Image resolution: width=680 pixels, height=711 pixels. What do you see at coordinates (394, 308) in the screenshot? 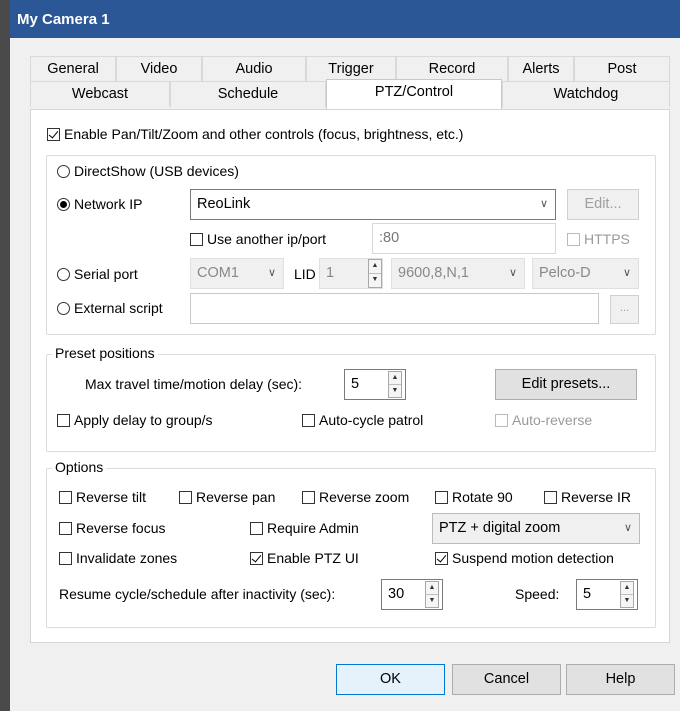
I see `script-path-field` at bounding box center [394, 308].